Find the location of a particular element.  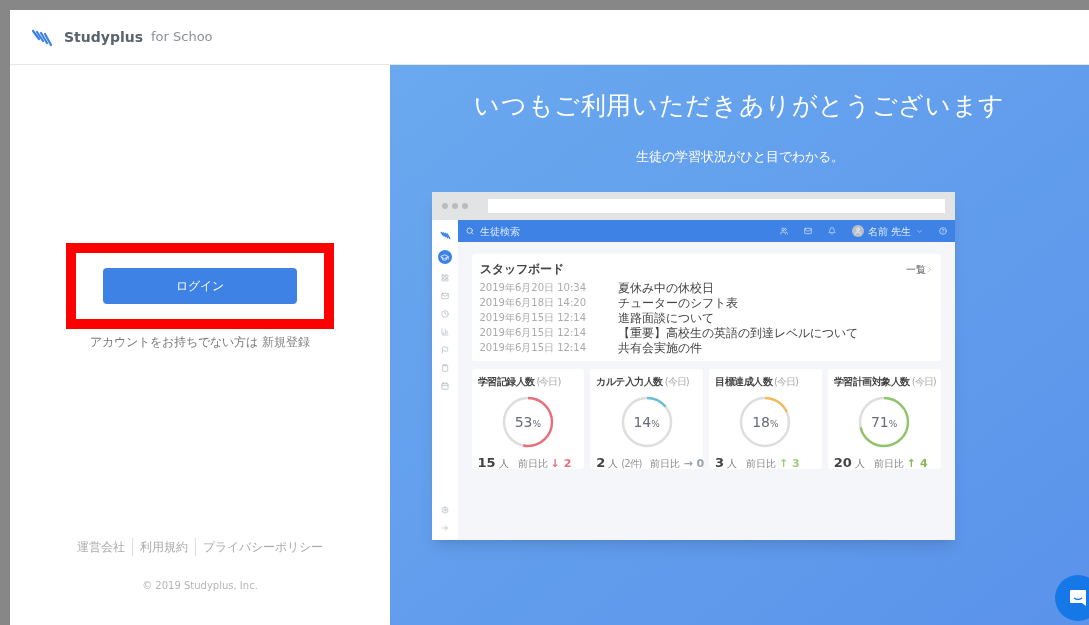

post-date: 2019年6月18日 14:20 is located at coordinates (533, 303).